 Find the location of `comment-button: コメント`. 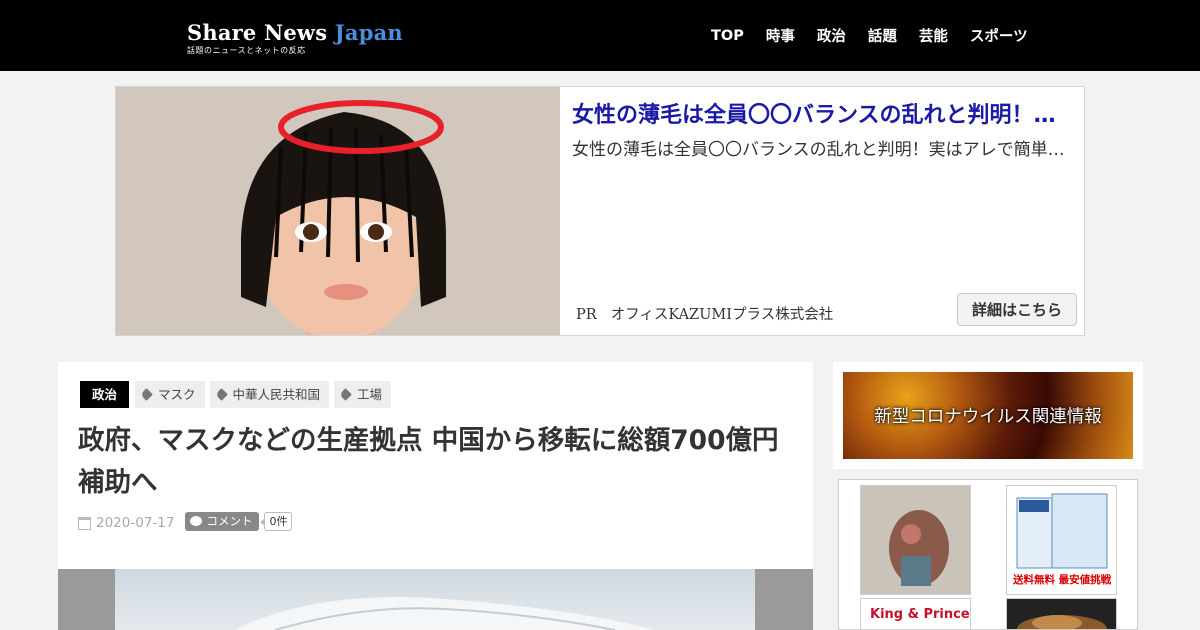

comment-button: コメント is located at coordinates (222, 521).